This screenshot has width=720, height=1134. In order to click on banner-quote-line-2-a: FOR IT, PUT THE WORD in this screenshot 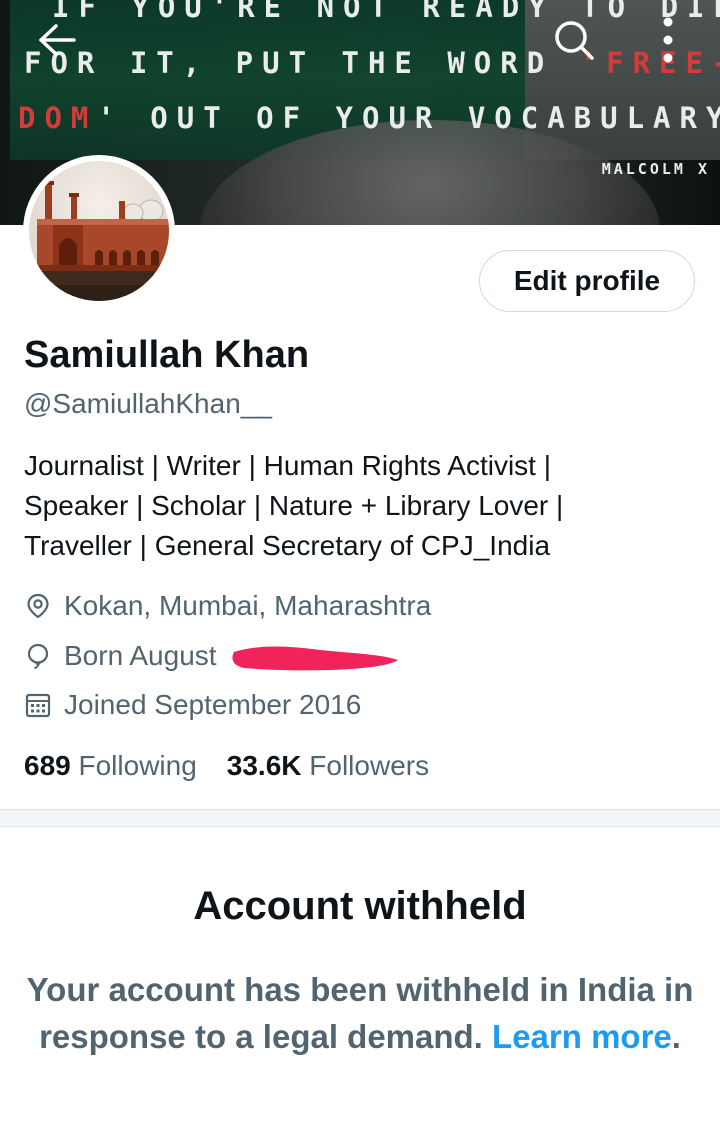, I will do `click(302, 63)`.